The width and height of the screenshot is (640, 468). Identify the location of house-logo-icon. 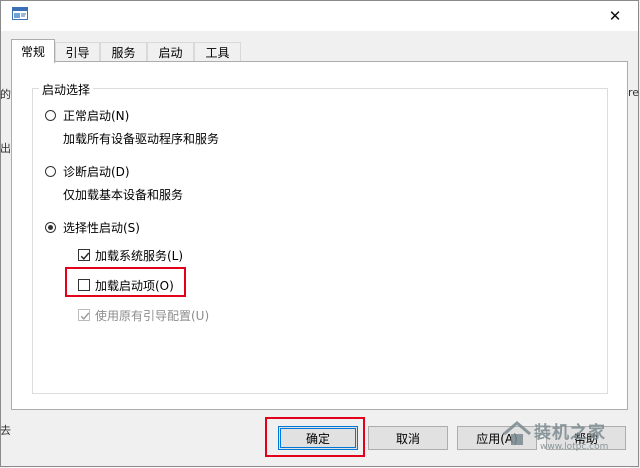
(517, 433).